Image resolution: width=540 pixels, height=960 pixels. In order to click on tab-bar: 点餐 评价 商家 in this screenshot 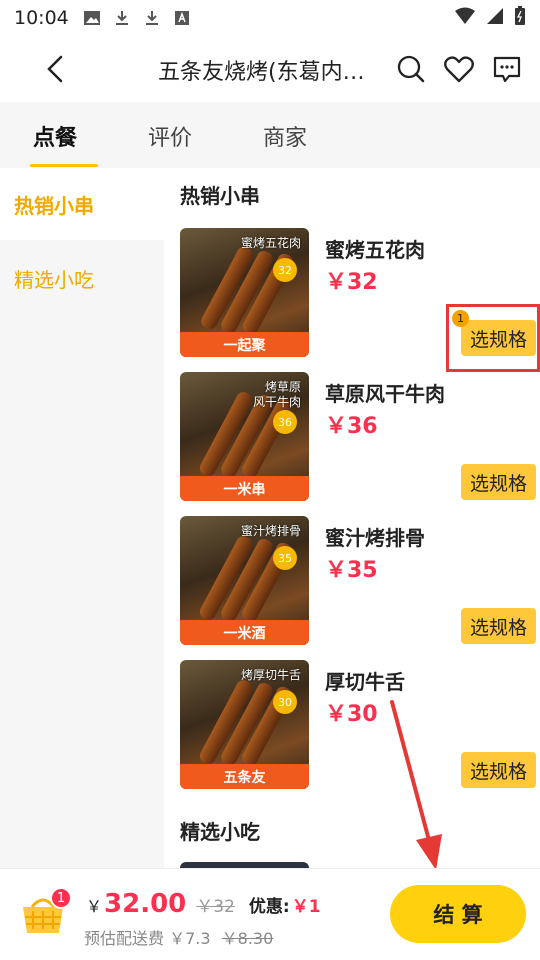, I will do `click(270, 135)`.